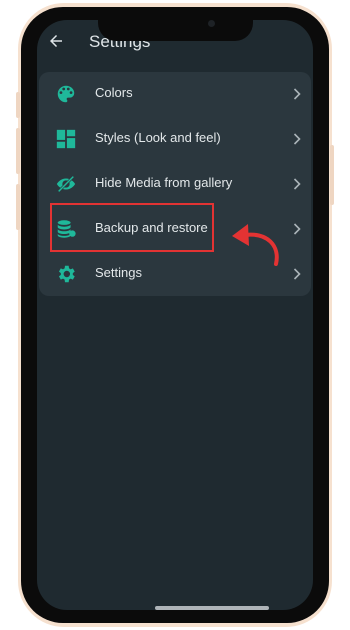  Describe the element at coordinates (56, 41) in the screenshot. I see `arrow-left-icon` at that location.